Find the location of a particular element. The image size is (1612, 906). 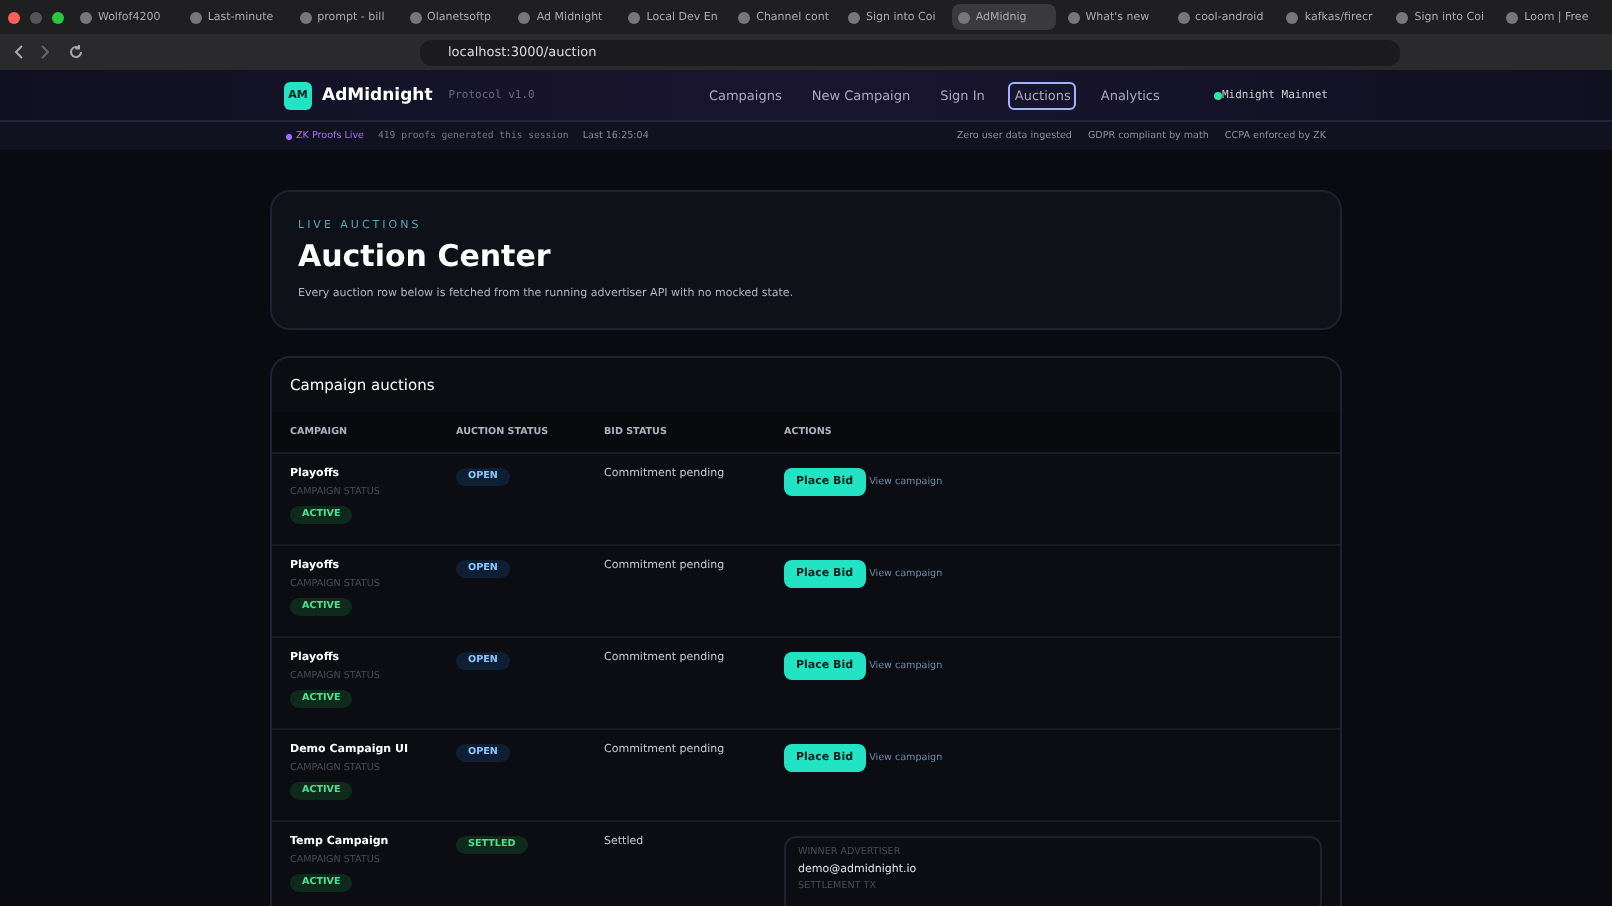

page-title: Auction Center is located at coordinates (425, 256).